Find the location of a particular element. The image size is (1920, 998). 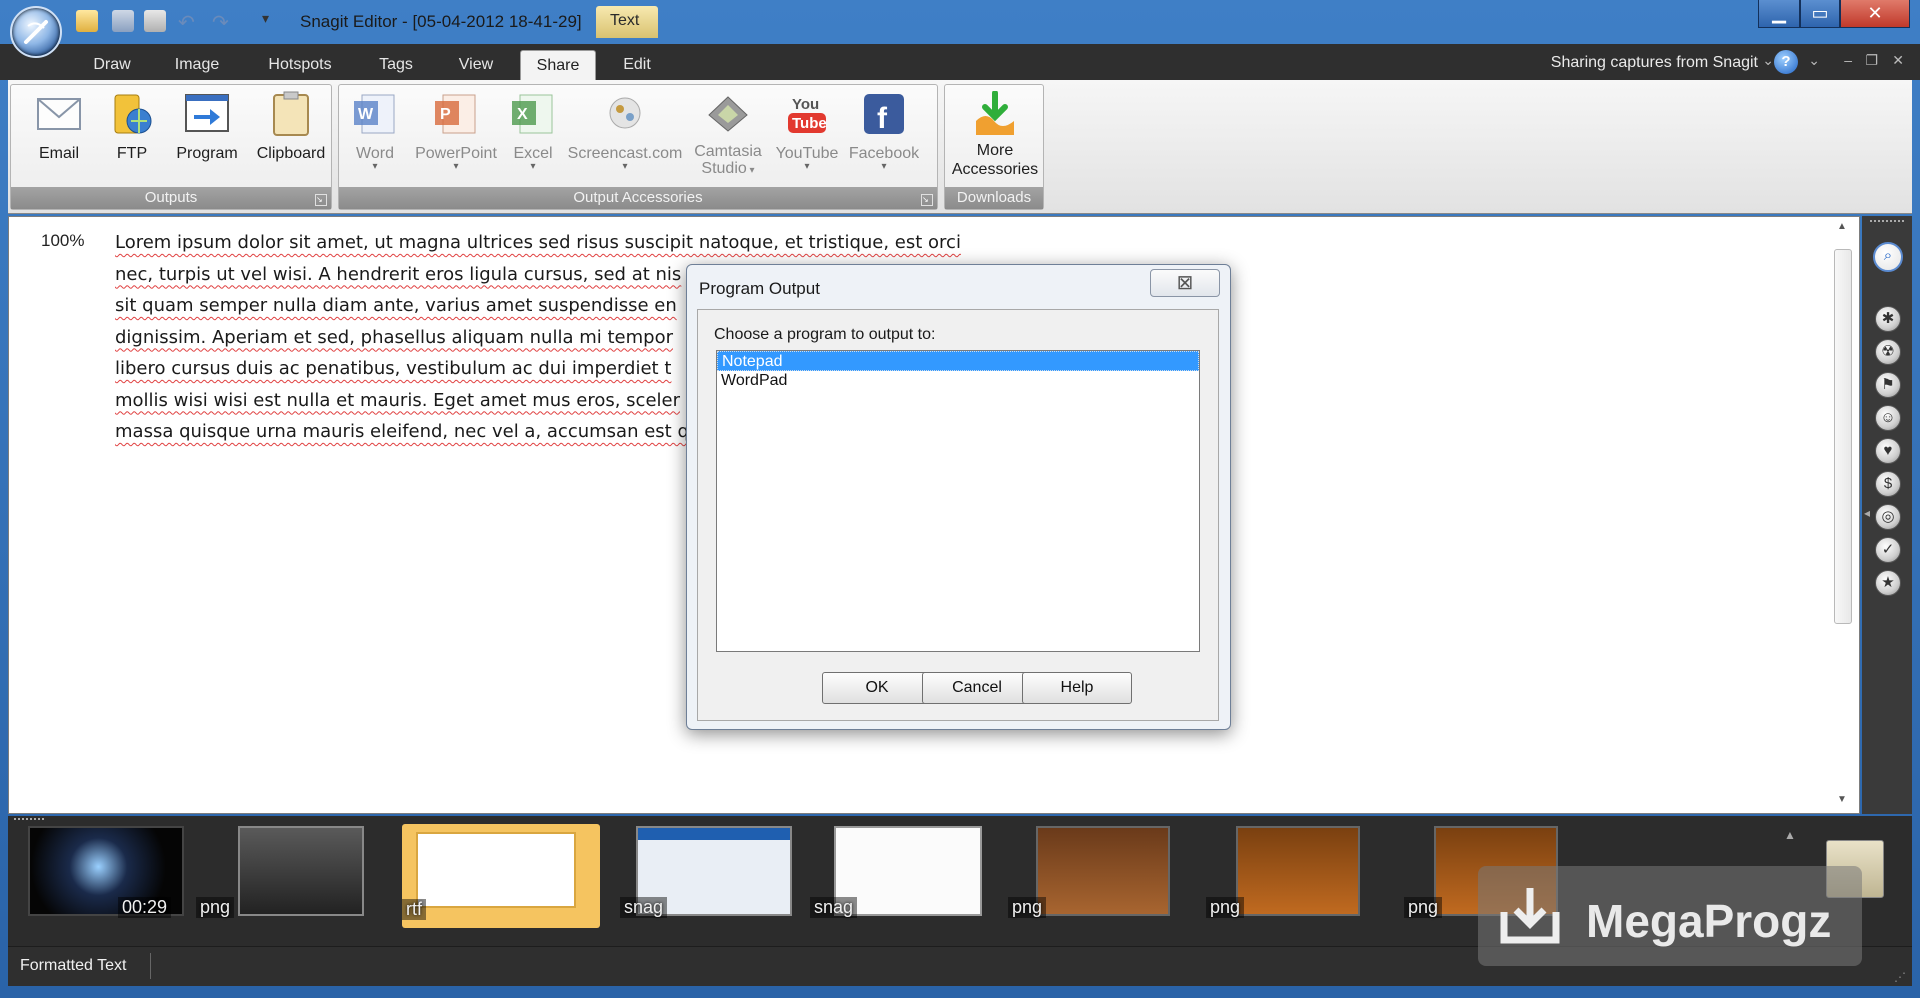

stamp-star-icon: ★ is located at coordinates (1888, 583).